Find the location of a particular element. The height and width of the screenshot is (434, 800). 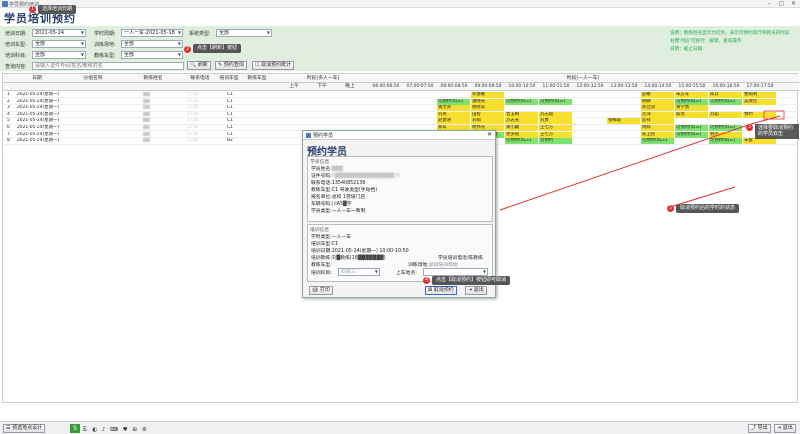

footer-bar: ☰ 预选地点设计 S 五 ◐ ♪ ⌨ ♥ ⊞ ⚙ ⤴ 导出 ⇥ 退出 is located at coordinates (400, 427).